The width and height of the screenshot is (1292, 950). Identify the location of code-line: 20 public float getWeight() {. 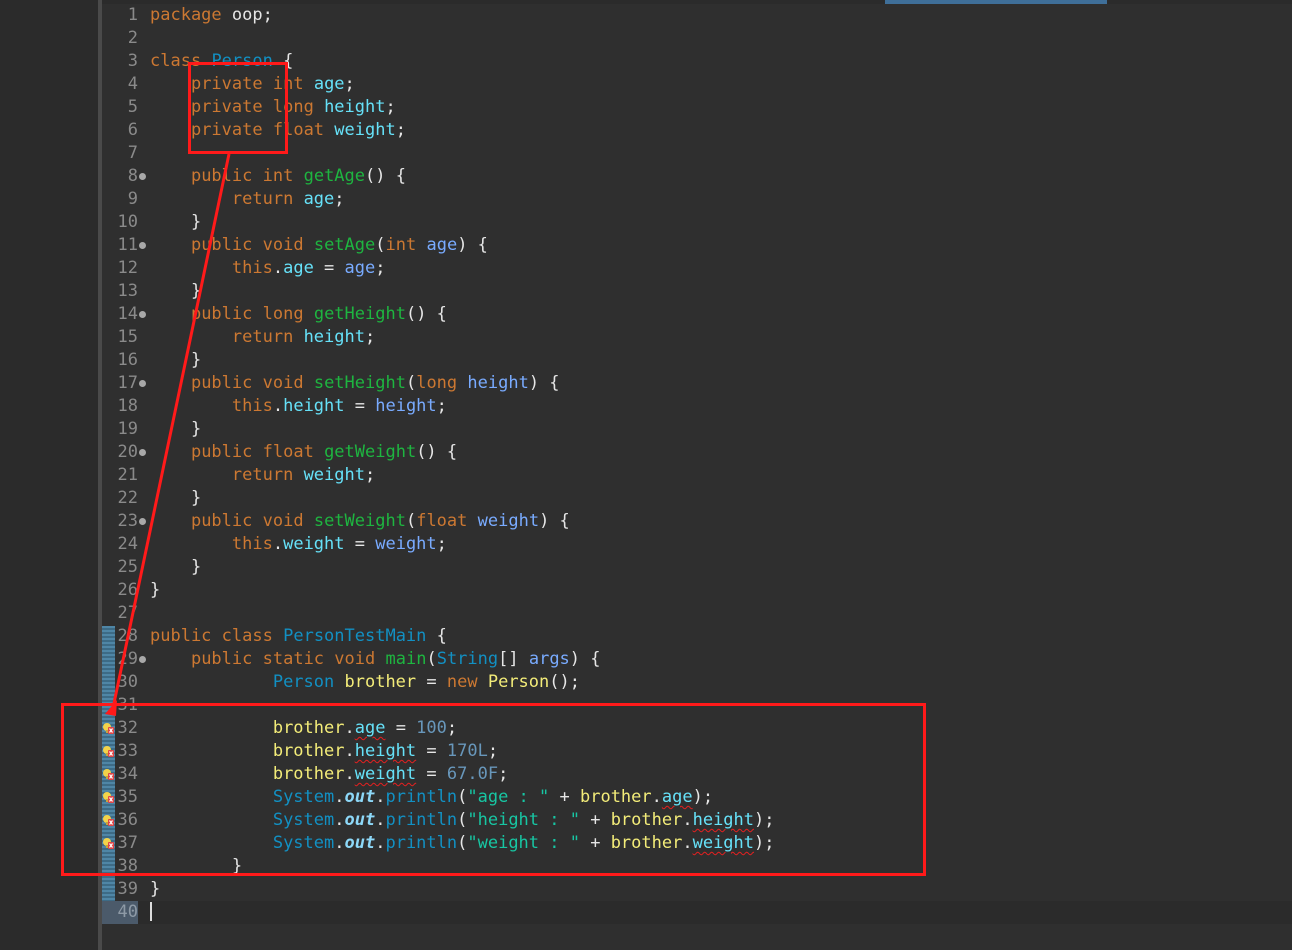
(697, 452).